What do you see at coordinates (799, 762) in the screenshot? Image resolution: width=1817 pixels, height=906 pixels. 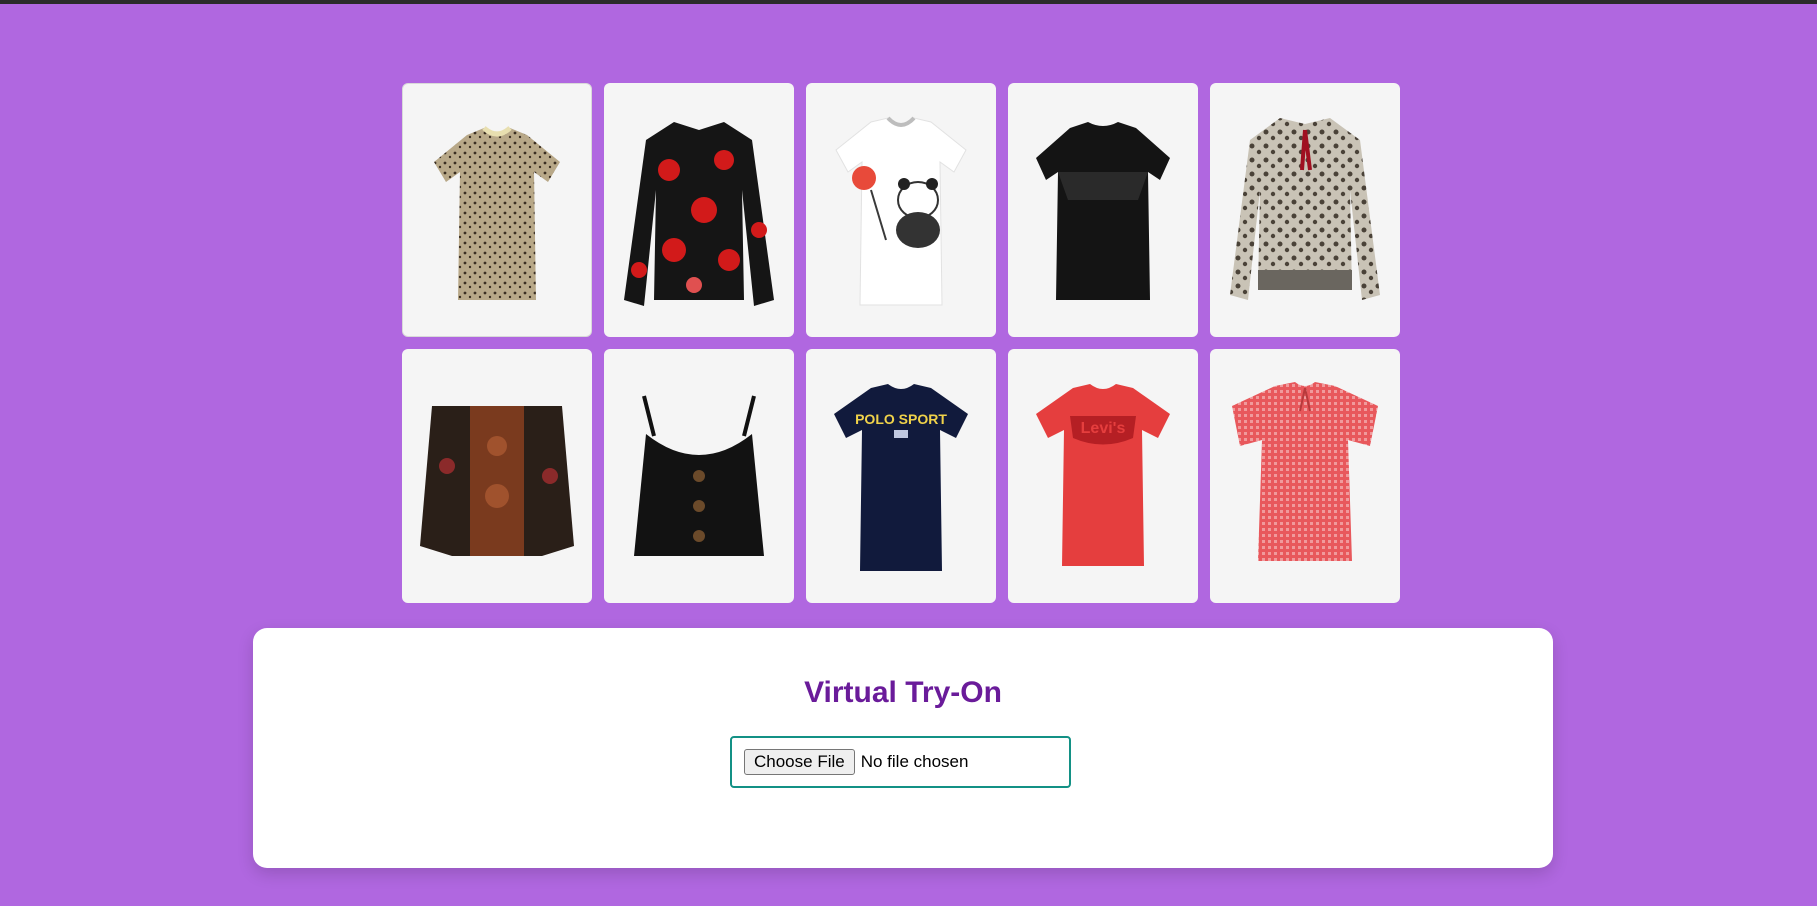 I see `choose-file-button: Choose File` at bounding box center [799, 762].